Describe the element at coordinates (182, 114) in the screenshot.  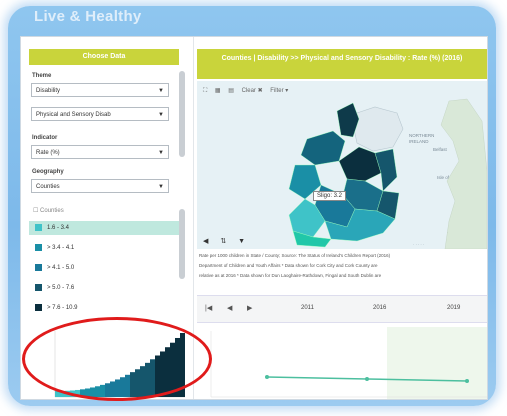
I see `sidebar-scrollbar` at that location.